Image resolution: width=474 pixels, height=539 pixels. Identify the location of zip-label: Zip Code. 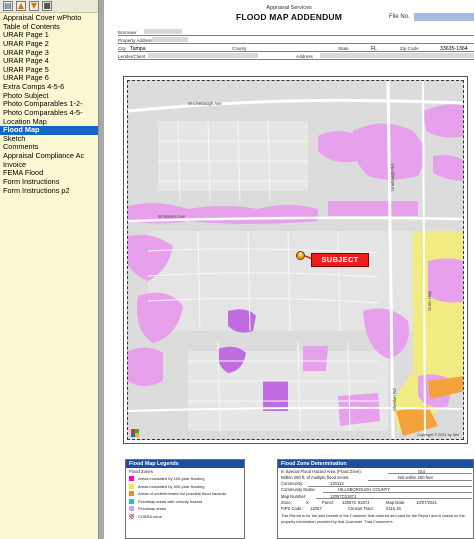
(409, 48).